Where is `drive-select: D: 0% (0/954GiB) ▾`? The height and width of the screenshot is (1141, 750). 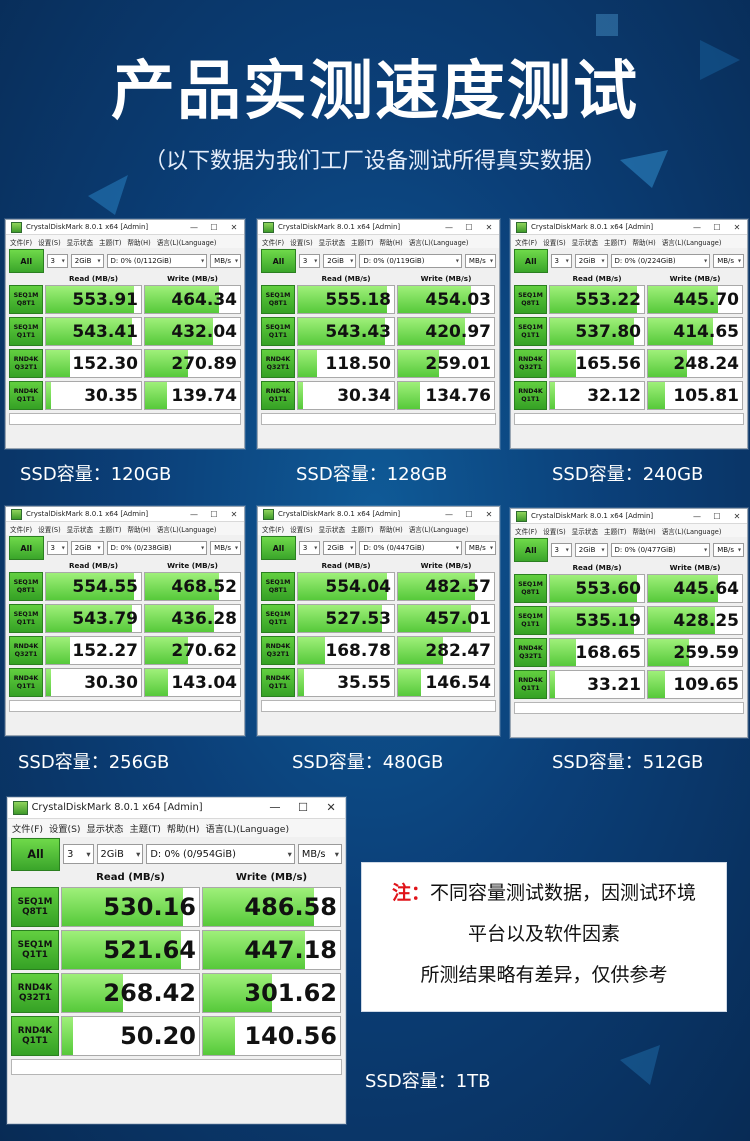
drive-select: D: 0% (0/954GiB) ▾ is located at coordinates (220, 854).